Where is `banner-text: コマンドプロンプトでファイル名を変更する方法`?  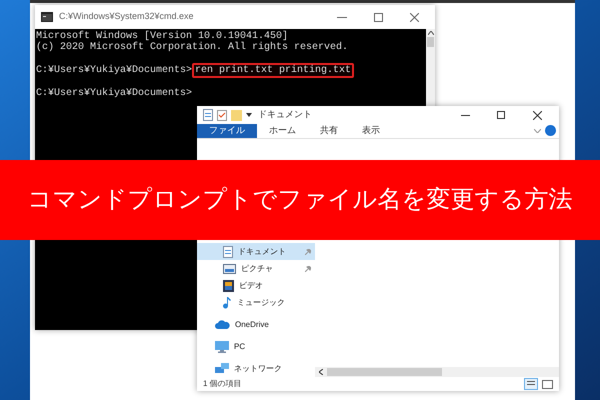
banner-text: コマンドプロンプトでファイル名を変更する方法 is located at coordinates (300, 200).